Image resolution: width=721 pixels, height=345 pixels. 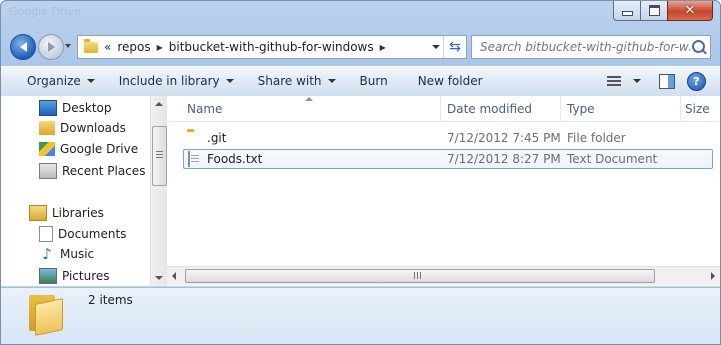 What do you see at coordinates (107, 47) in the screenshot?
I see `overflow-chevron: «` at bounding box center [107, 47].